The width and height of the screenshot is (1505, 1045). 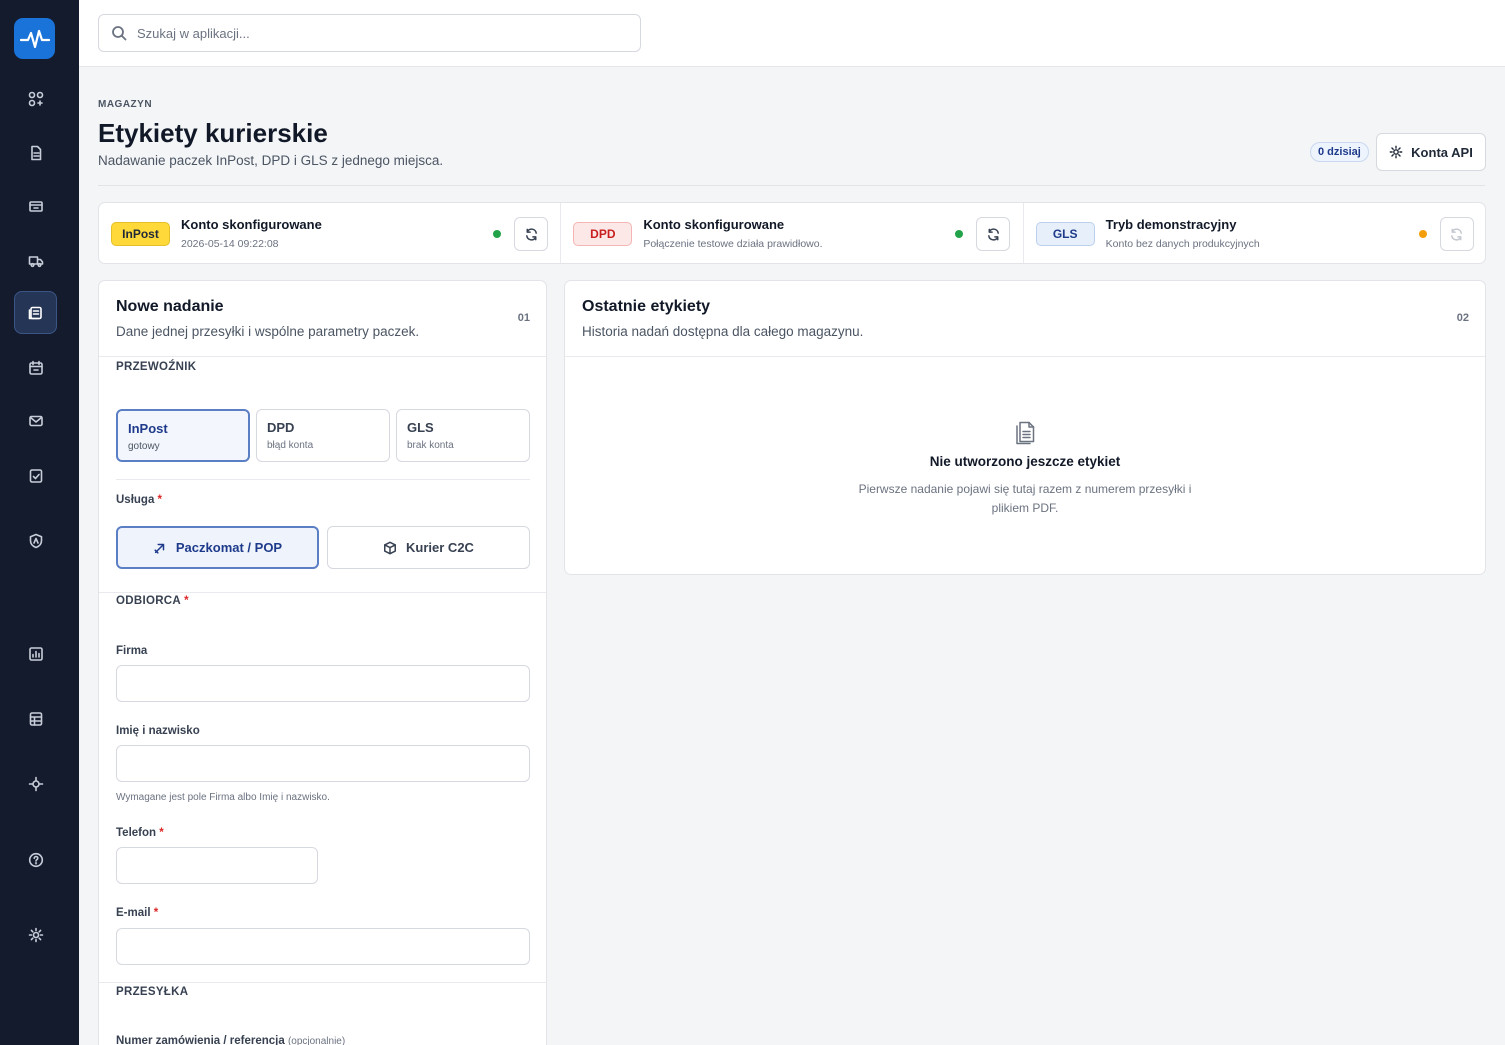 I want to click on settings-icon, so click(x=35, y=934).